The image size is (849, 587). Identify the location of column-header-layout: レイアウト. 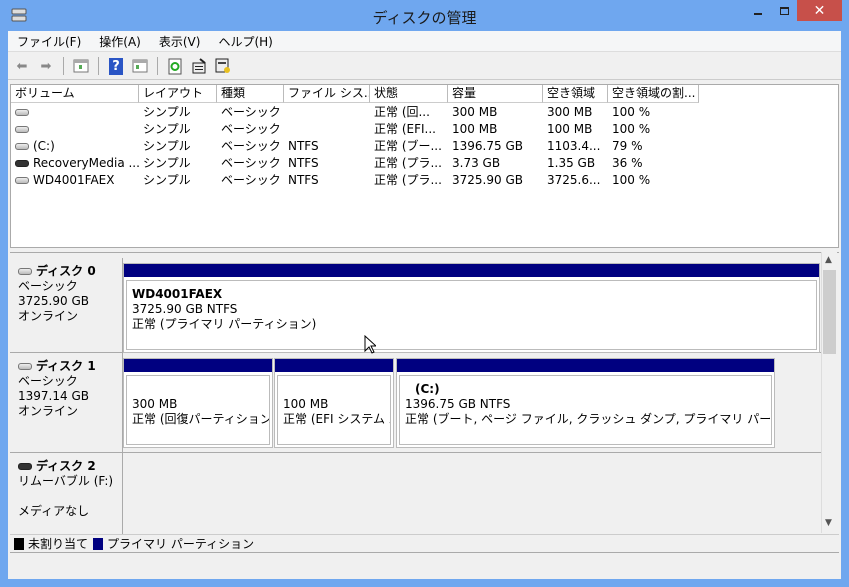
(178, 94).